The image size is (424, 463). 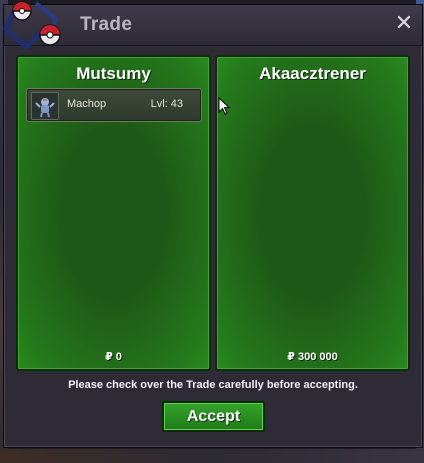 I want to click on window-title: Trade, so click(x=106, y=24).